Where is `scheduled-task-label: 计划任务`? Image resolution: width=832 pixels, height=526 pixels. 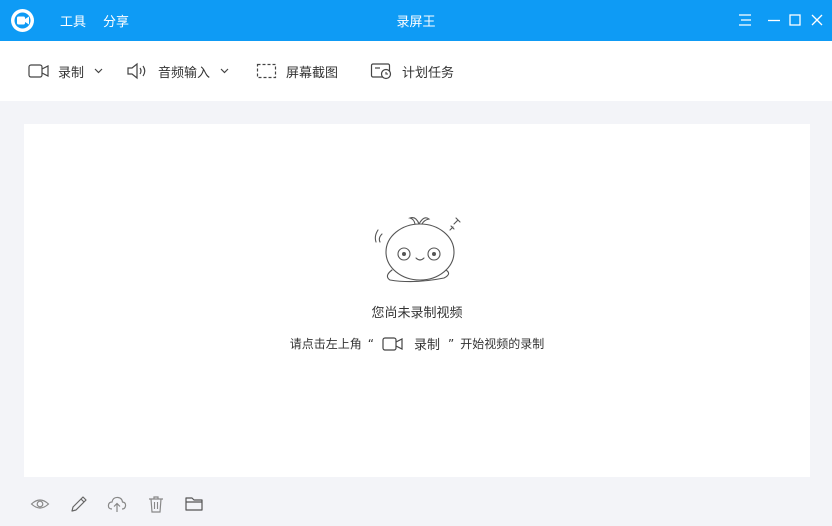
scheduled-task-label: 计划任务 is located at coordinates (428, 73).